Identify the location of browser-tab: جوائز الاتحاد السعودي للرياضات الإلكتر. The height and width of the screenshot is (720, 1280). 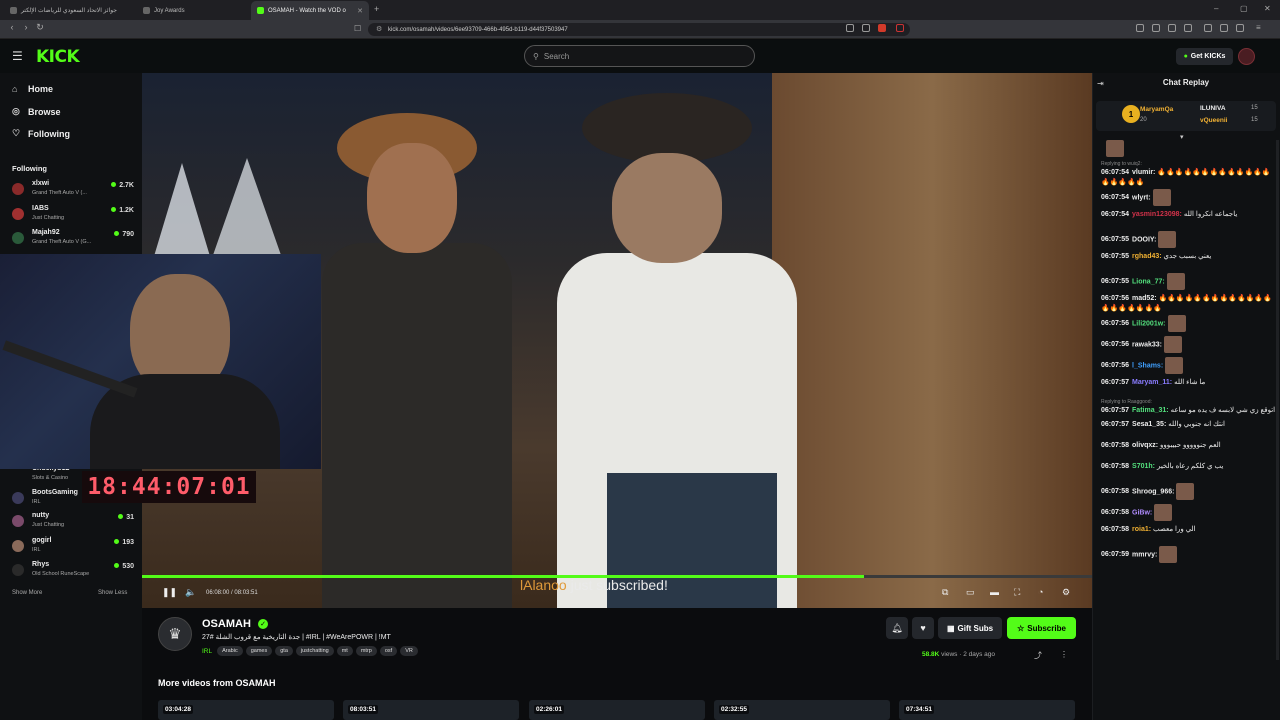
(66, 10).